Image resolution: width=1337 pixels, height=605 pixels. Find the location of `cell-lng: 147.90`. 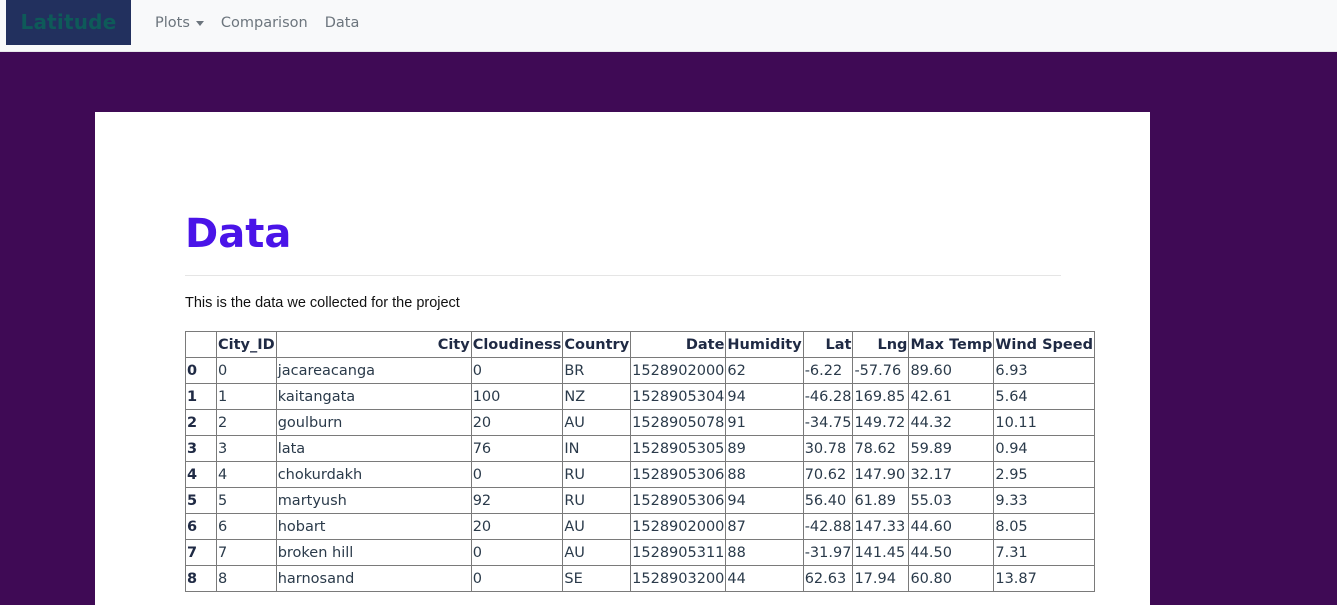

cell-lng: 147.90 is located at coordinates (881, 474).